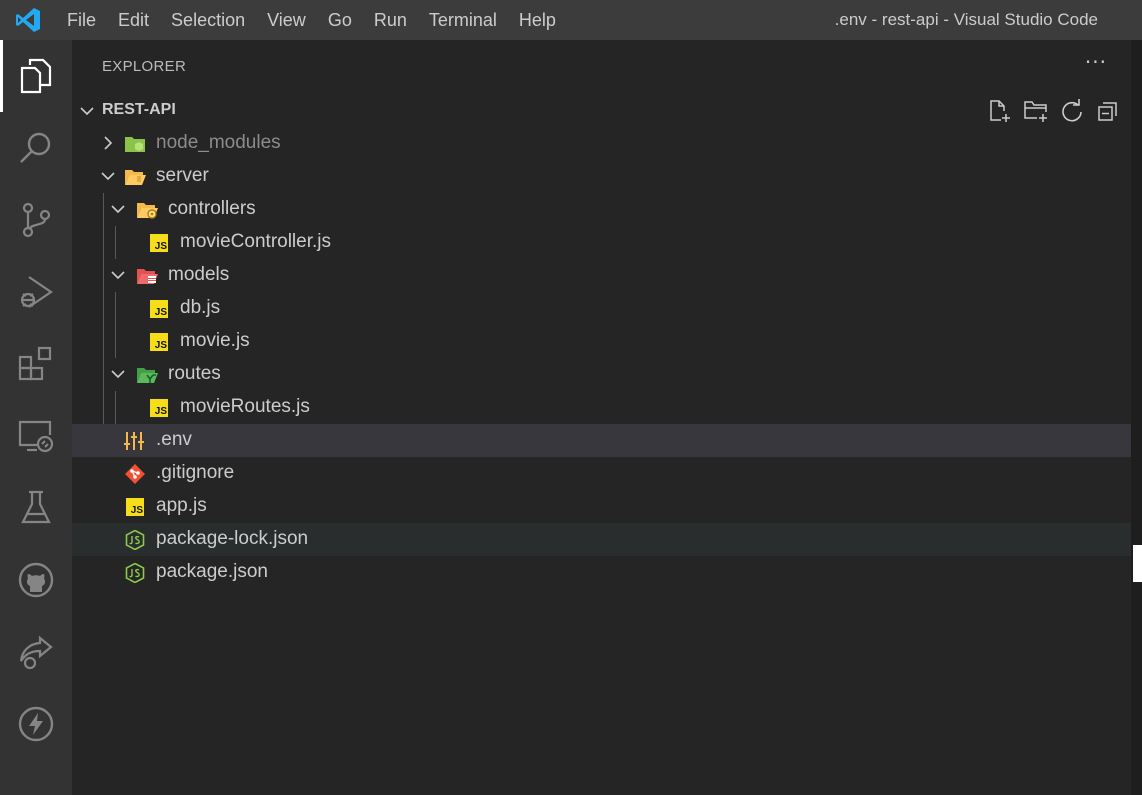  Describe the element at coordinates (601, 539) in the screenshot. I see `tree-item-package-lock-json: package-lock.json` at that location.